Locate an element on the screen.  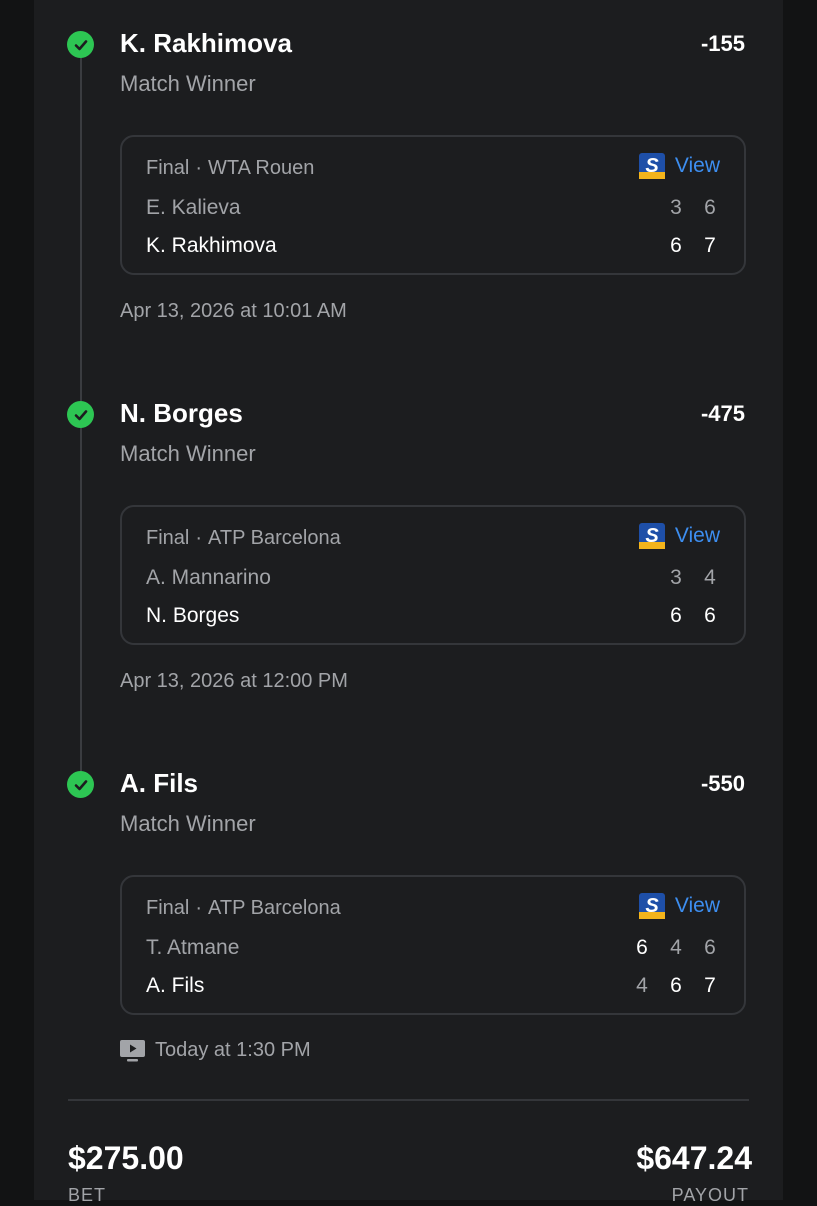
payout-amount: $647.24 is located at coordinates (694, 1158).